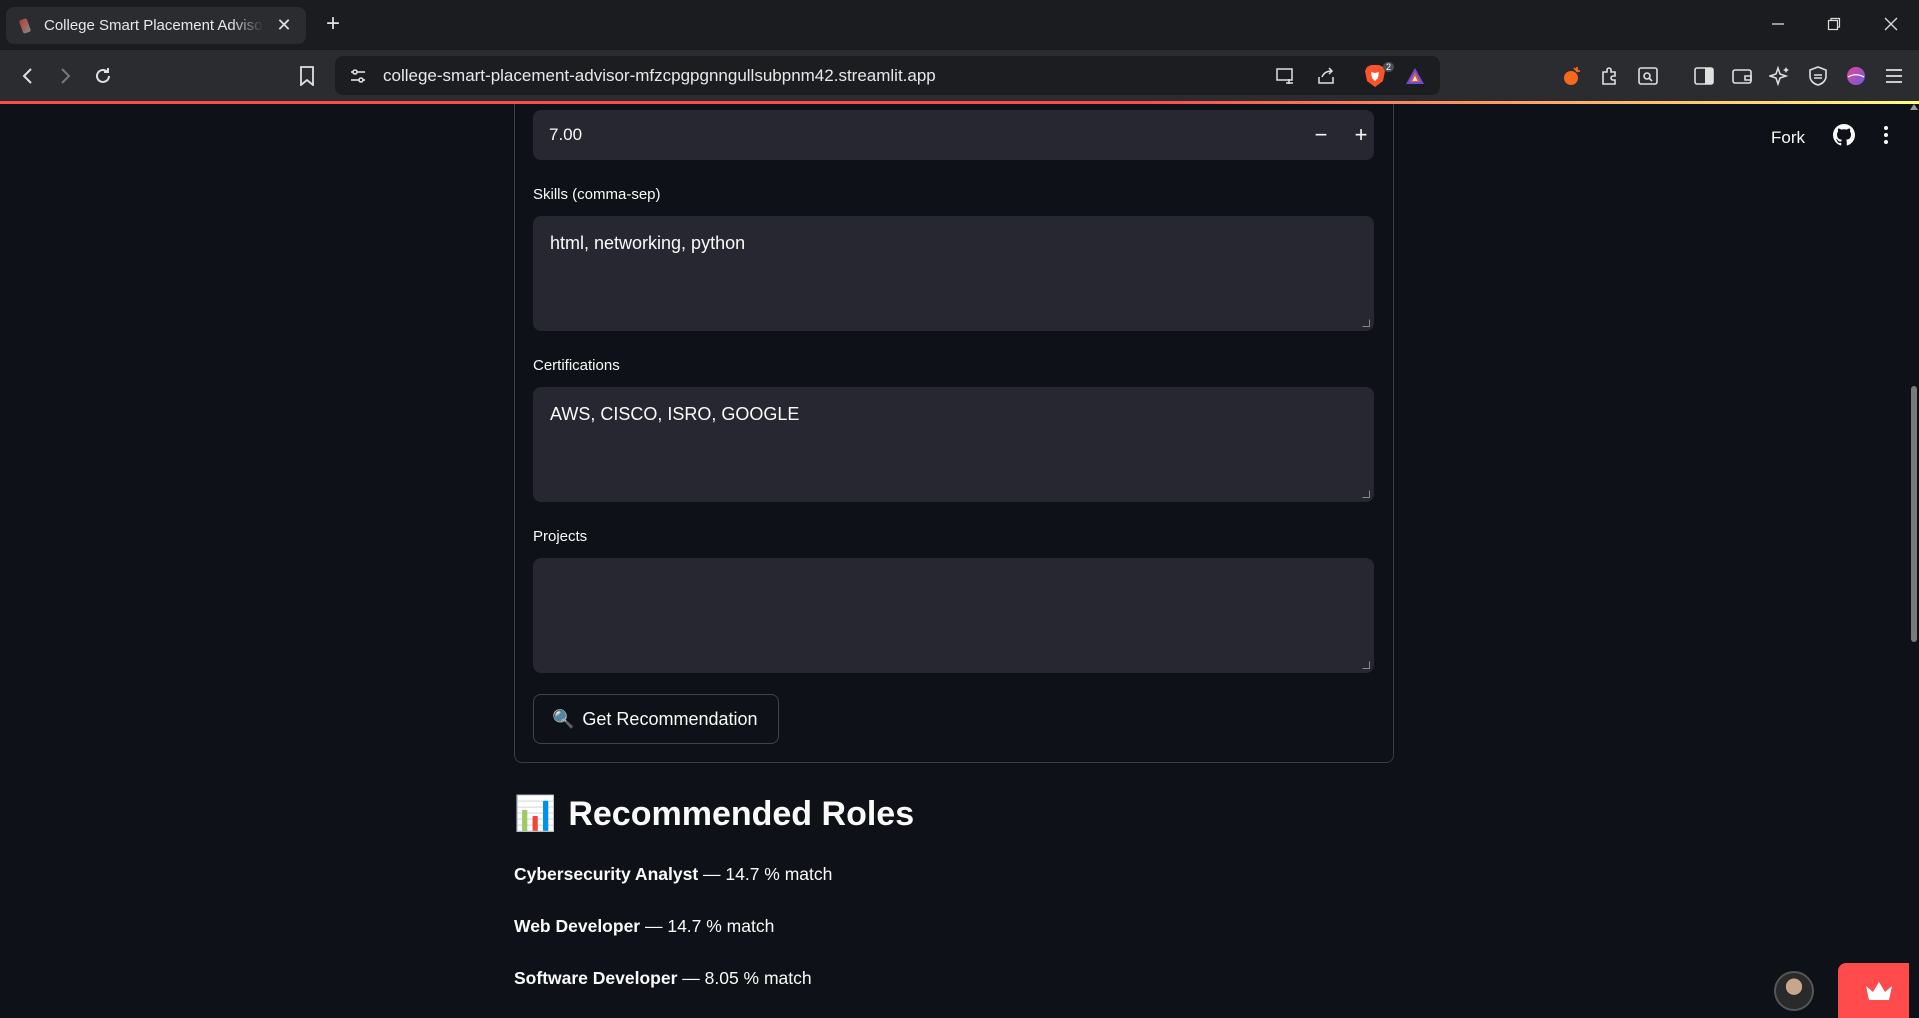 Image resolution: width=1919 pixels, height=1018 pixels. What do you see at coordinates (953, 135) in the screenshot?
I see `cgpa-number-input: 7.00 − +` at bounding box center [953, 135].